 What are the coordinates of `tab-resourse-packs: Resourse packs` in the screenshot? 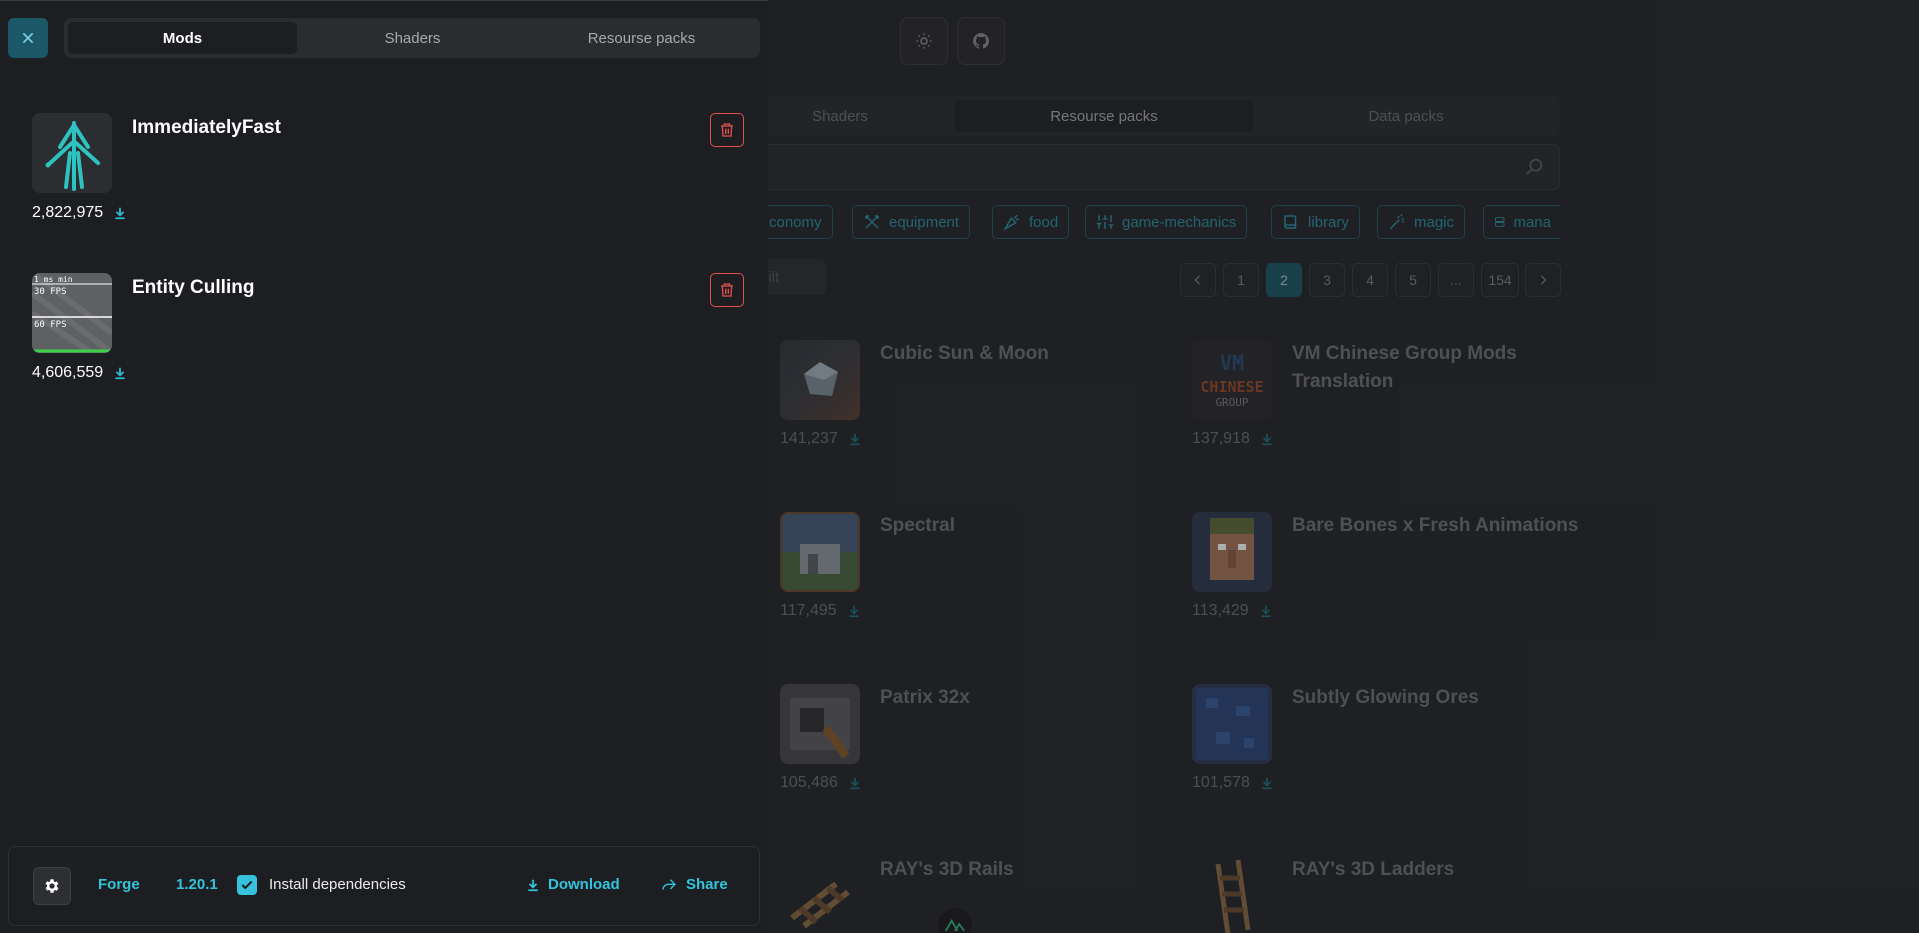 It's located at (641, 38).